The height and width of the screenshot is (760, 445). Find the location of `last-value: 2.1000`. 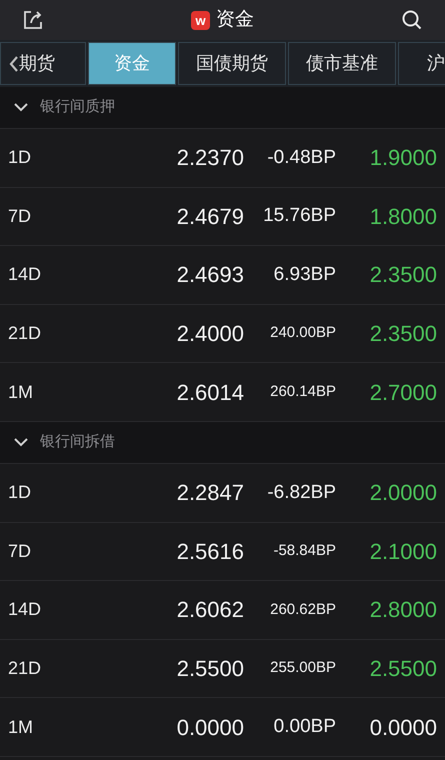

last-value: 2.1000 is located at coordinates (402, 552).